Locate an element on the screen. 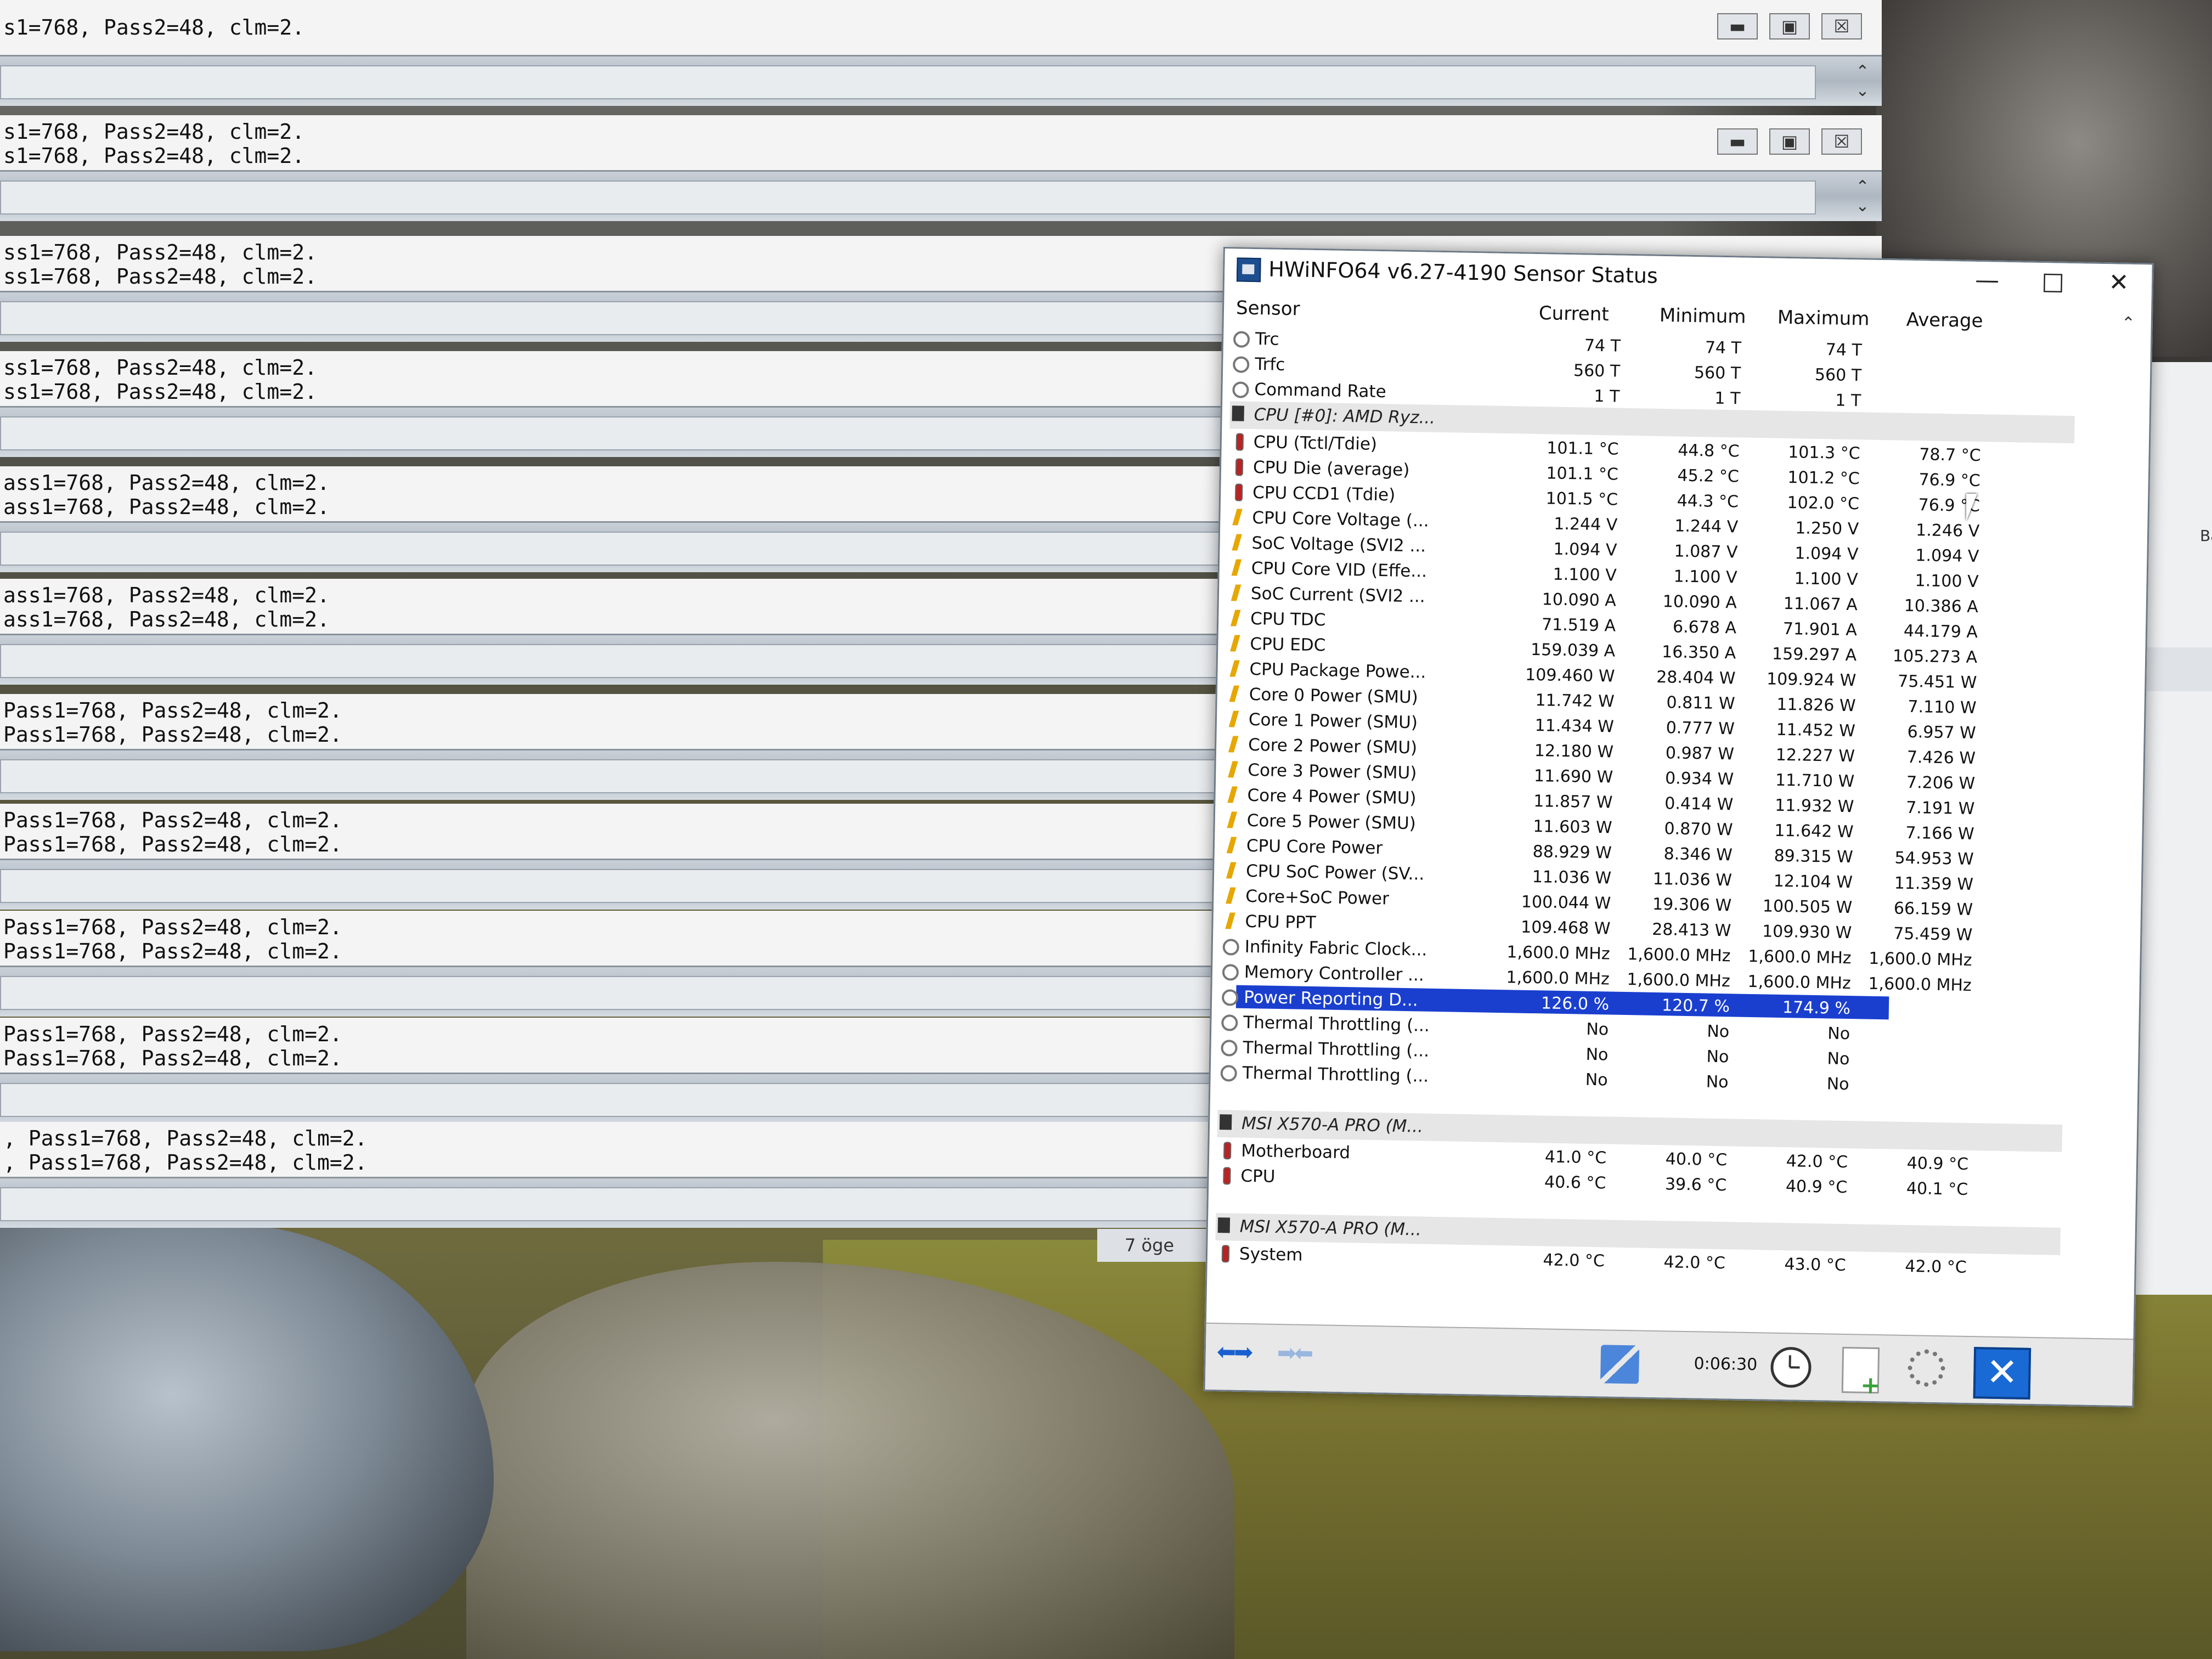  value-average: 1.246 V is located at coordinates (1947, 531).